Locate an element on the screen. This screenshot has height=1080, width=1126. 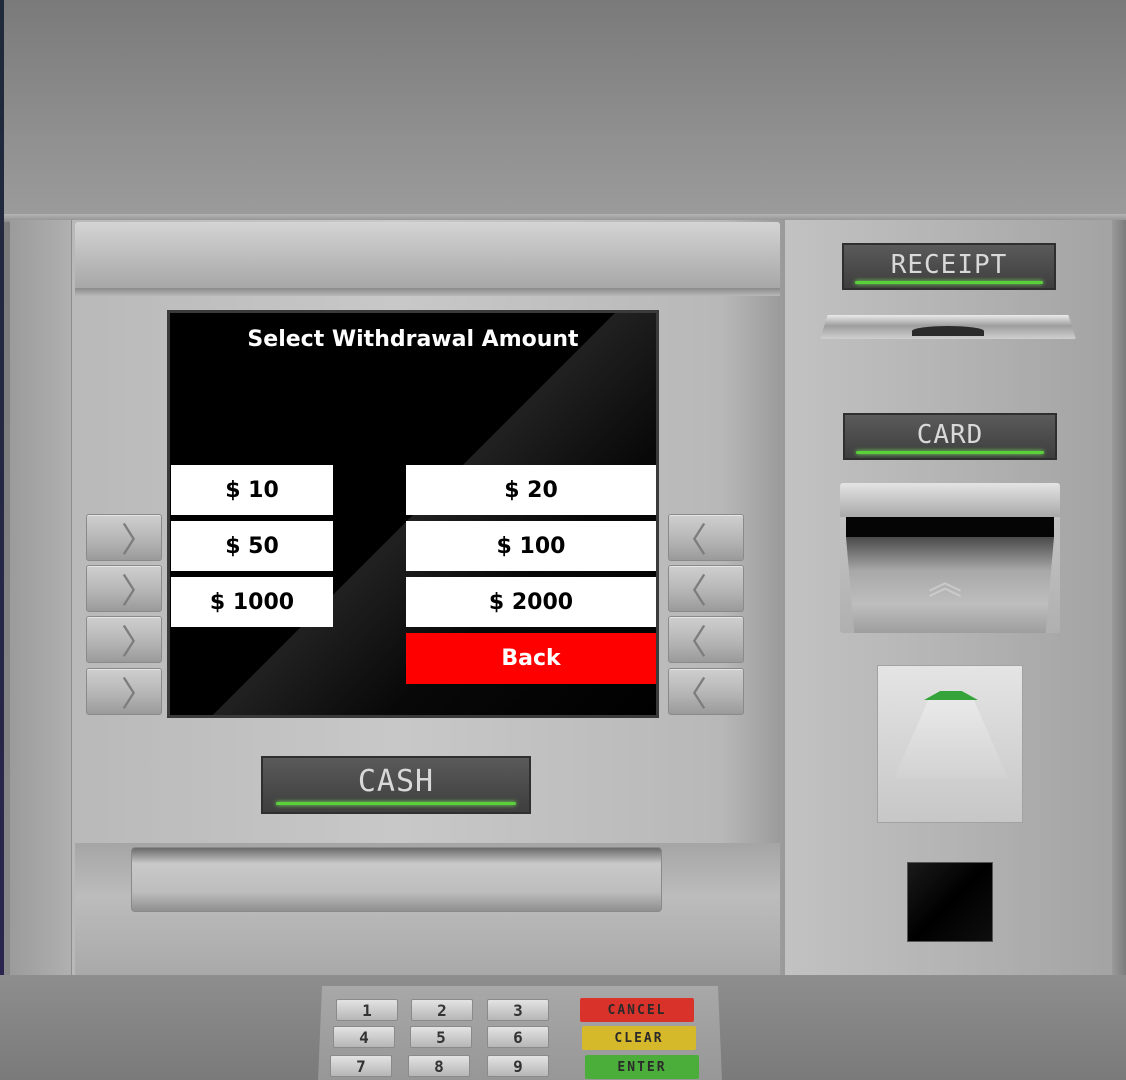
clear-key: CLEAR is located at coordinates (639, 1038).